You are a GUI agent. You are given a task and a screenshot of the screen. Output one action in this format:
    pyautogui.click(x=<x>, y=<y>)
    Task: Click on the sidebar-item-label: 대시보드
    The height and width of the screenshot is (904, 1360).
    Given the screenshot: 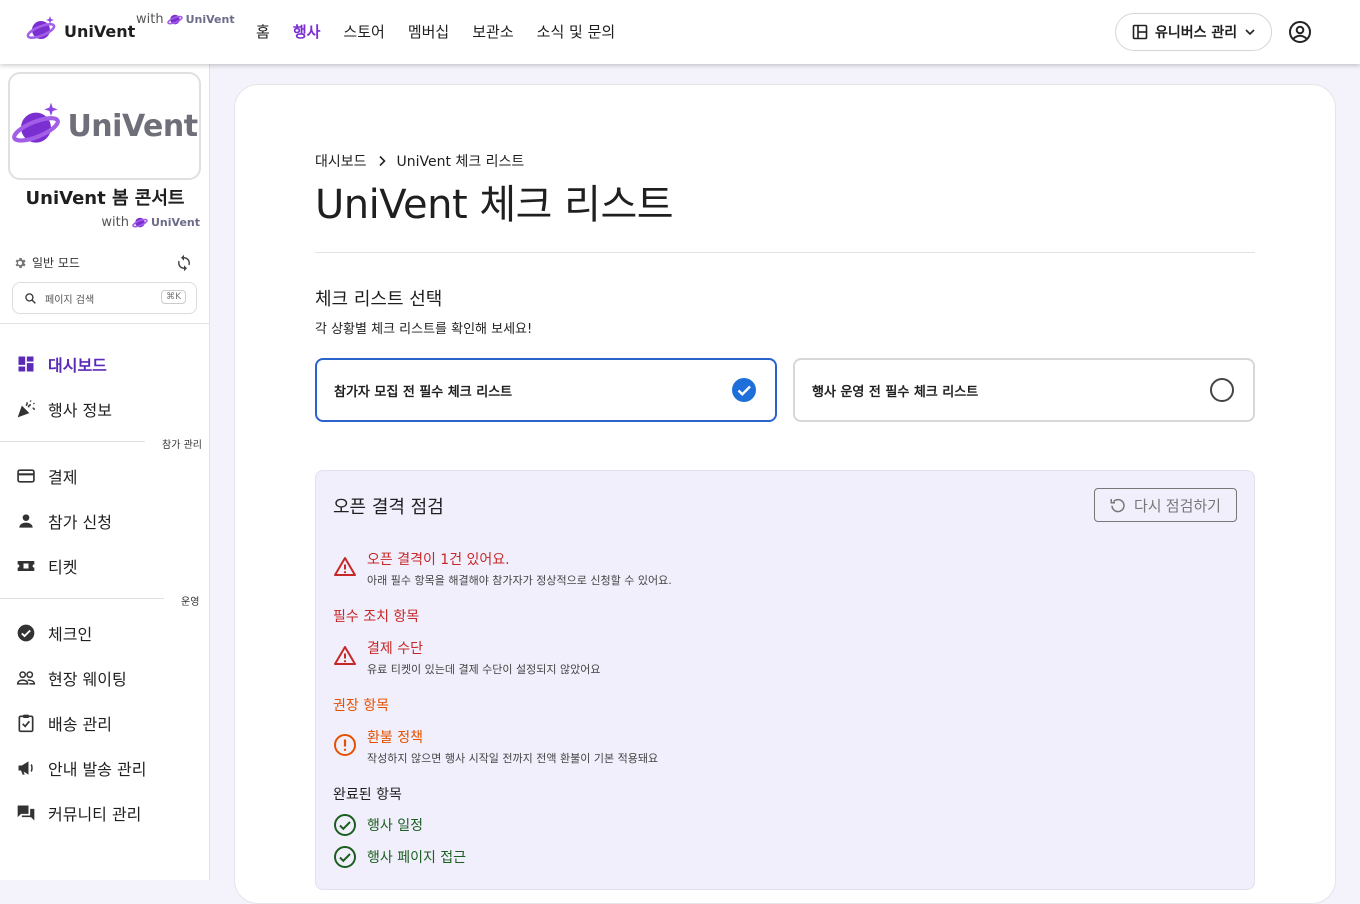 What is the action you would take?
    pyautogui.click(x=77, y=365)
    